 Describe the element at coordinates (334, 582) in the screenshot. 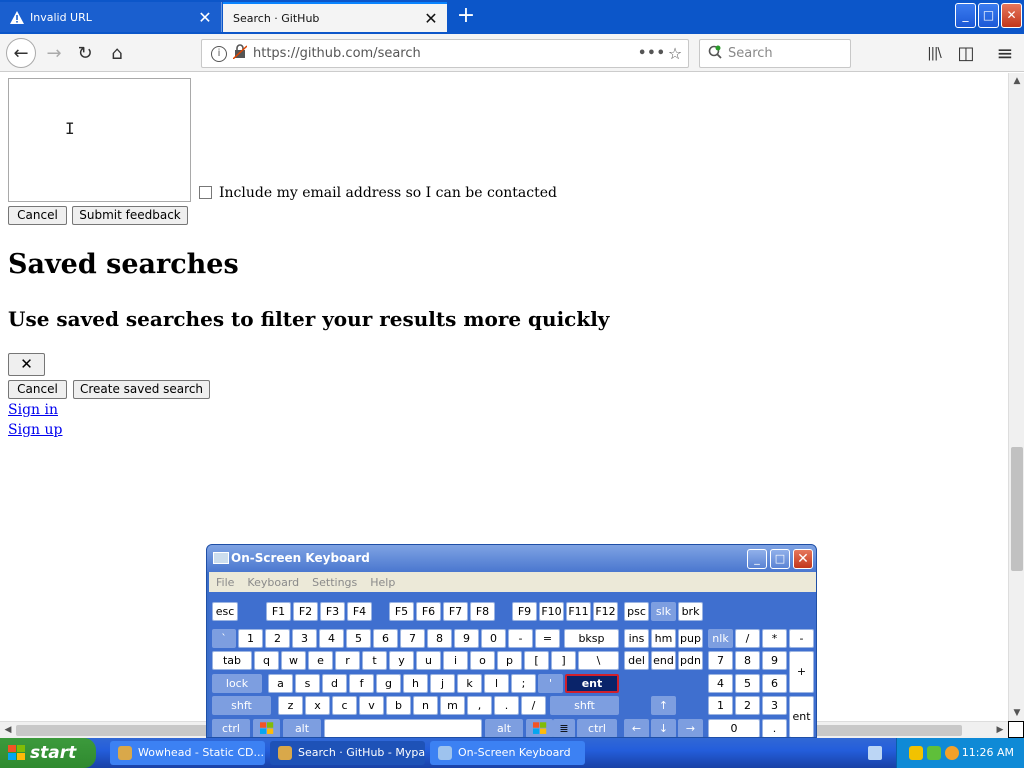

I see `osk-menu-settings: Settings` at that location.